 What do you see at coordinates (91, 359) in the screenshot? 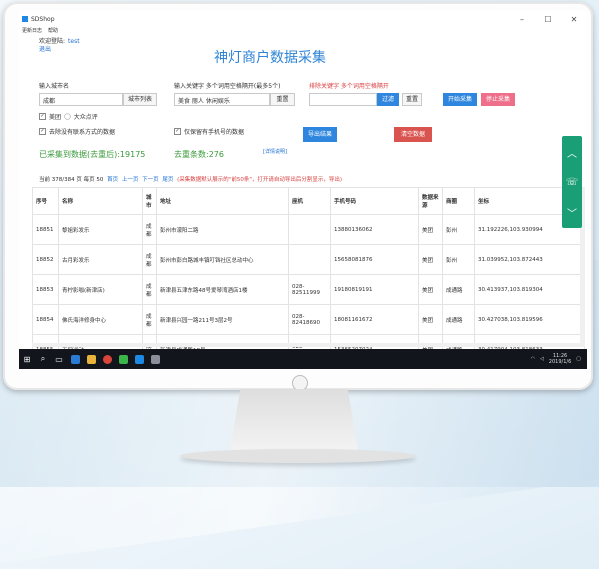
I see `explorer-icon` at bounding box center [91, 359].